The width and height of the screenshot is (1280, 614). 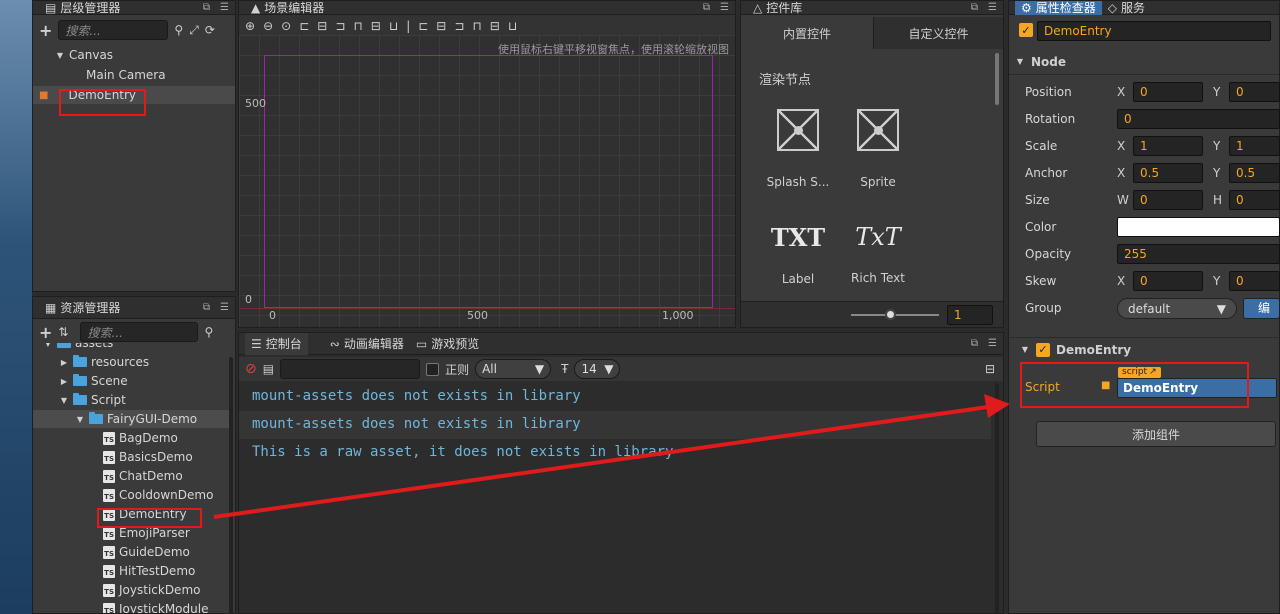 I want to click on tab-services: ◇ 服务, so click(x=1126, y=8).